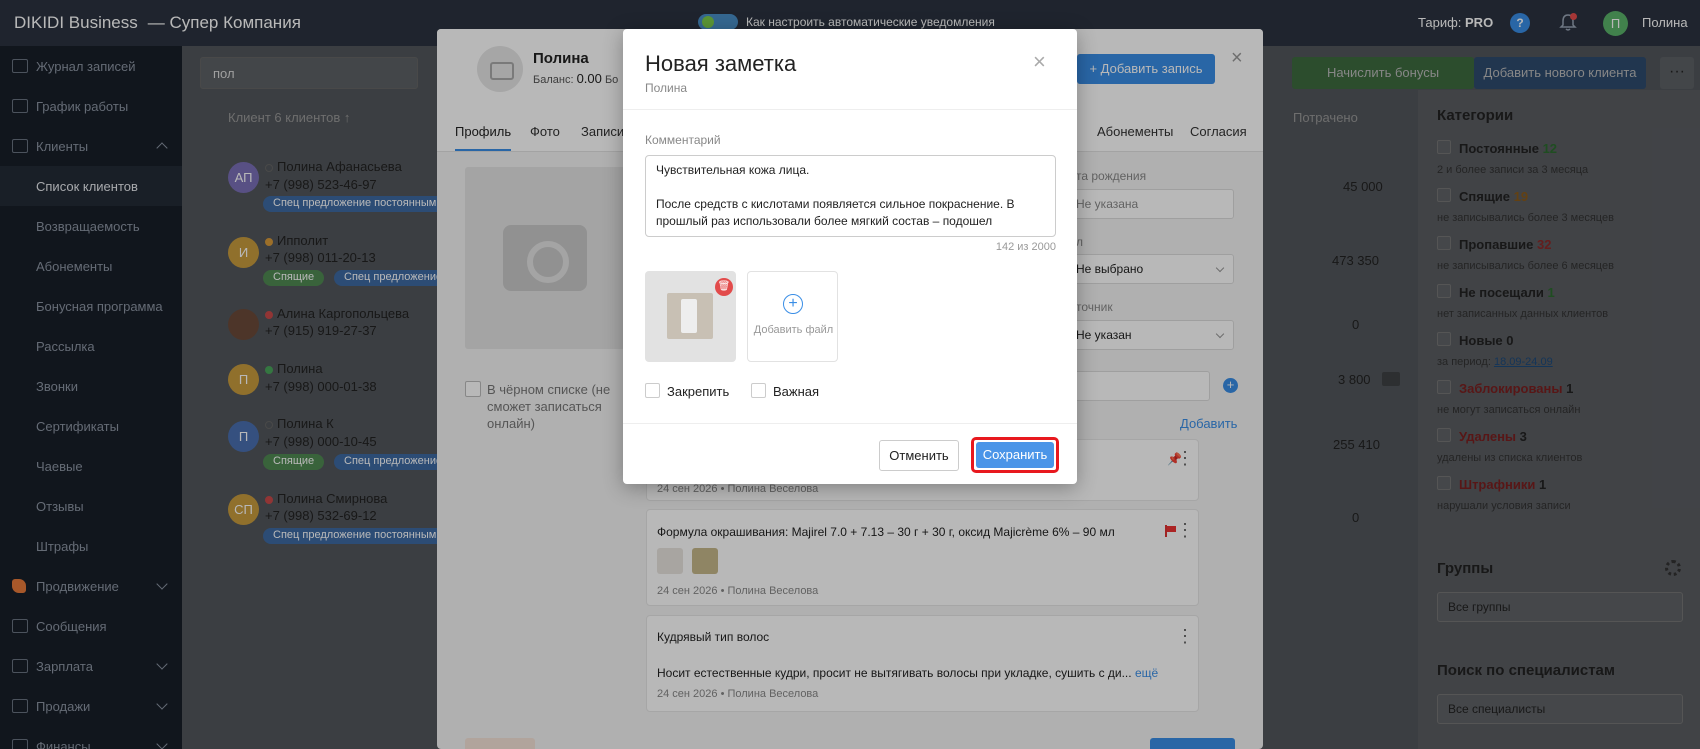 This screenshot has width=1700, height=749. I want to click on add-file-label: Добавить файл, so click(793, 330).